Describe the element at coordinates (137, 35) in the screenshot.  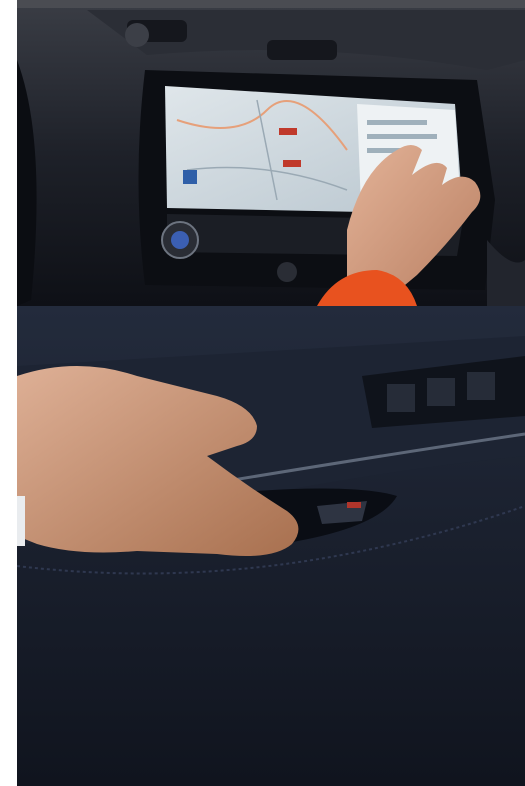
I see `vent-knob` at that location.